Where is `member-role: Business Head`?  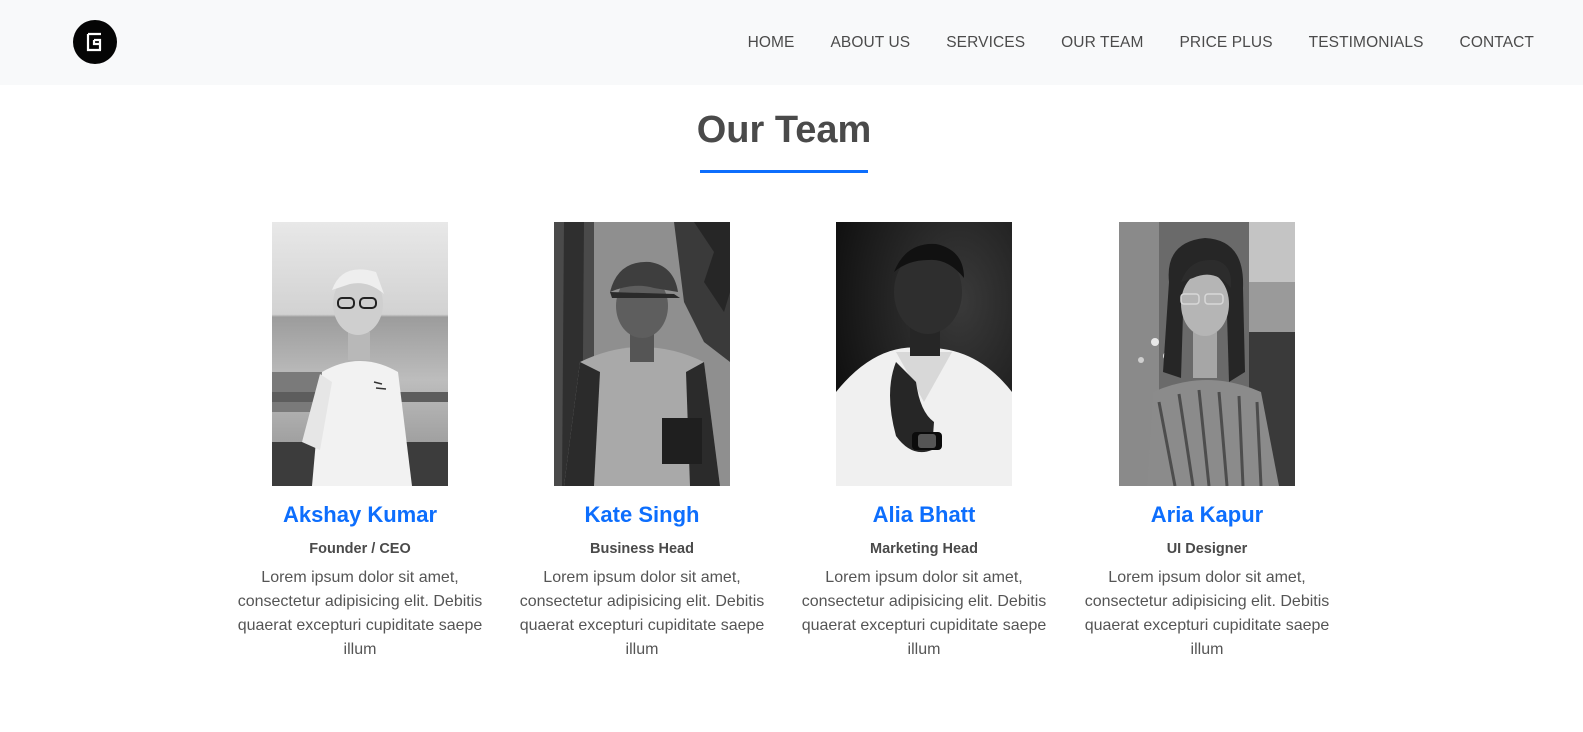 member-role: Business Head is located at coordinates (642, 549).